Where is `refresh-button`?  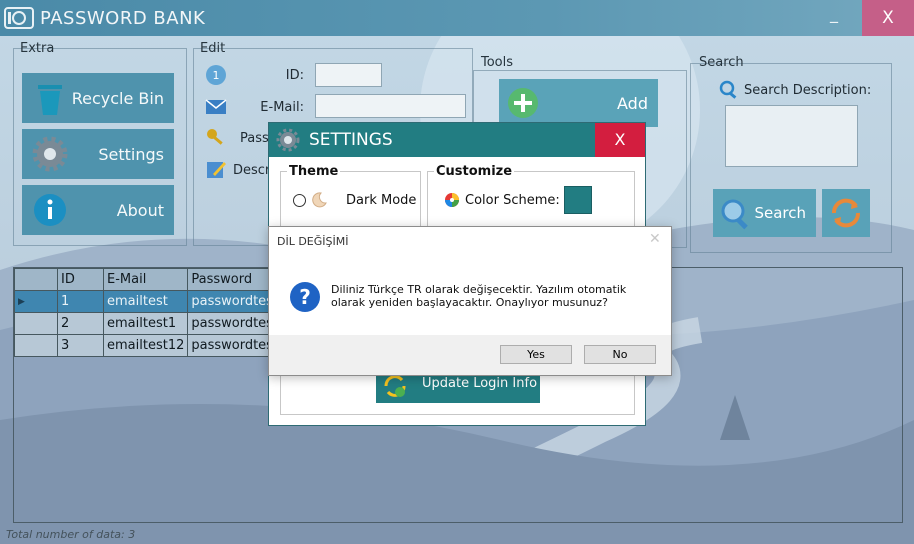 refresh-button is located at coordinates (846, 213).